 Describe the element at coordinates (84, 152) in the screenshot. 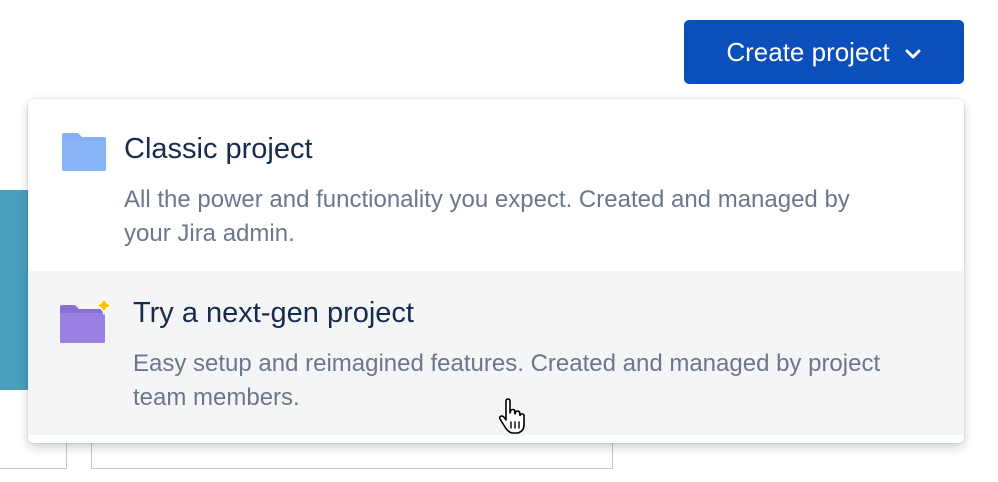

I see `folder-icon` at that location.